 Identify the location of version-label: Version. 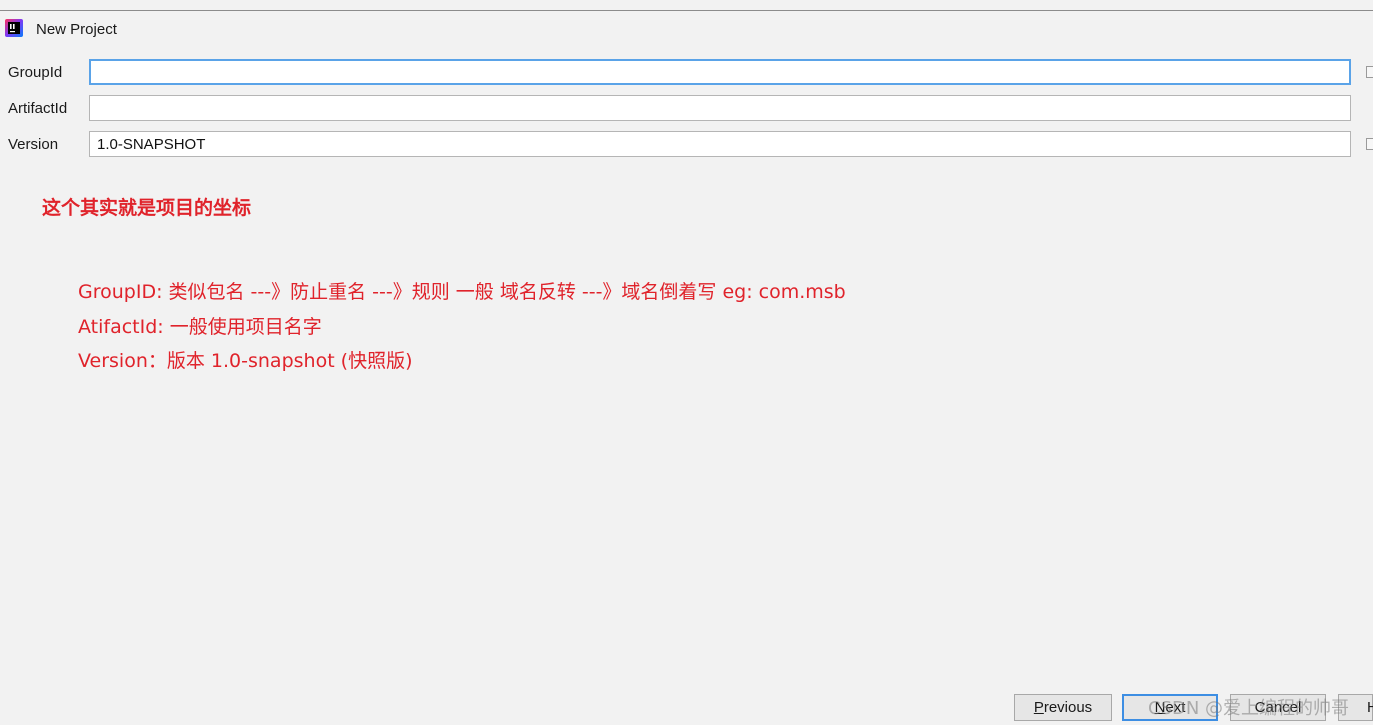
(33, 144).